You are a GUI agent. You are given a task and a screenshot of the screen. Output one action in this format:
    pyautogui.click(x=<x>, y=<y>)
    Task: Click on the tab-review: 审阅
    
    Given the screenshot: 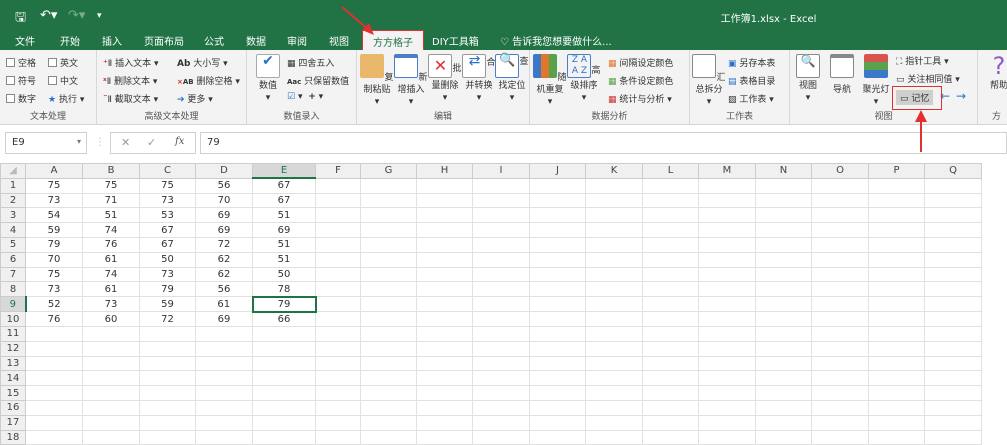 What is the action you would take?
    pyautogui.click(x=297, y=40)
    